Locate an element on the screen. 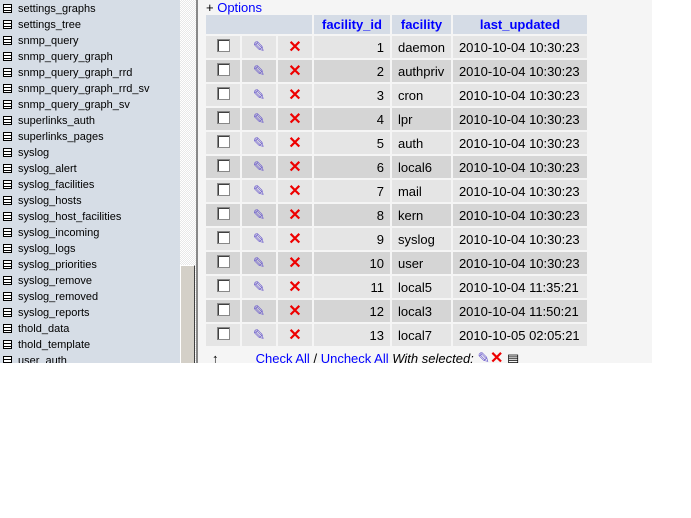 This screenshot has width=691, height=518. sidebar-scrollbar is located at coordinates (188, 181).